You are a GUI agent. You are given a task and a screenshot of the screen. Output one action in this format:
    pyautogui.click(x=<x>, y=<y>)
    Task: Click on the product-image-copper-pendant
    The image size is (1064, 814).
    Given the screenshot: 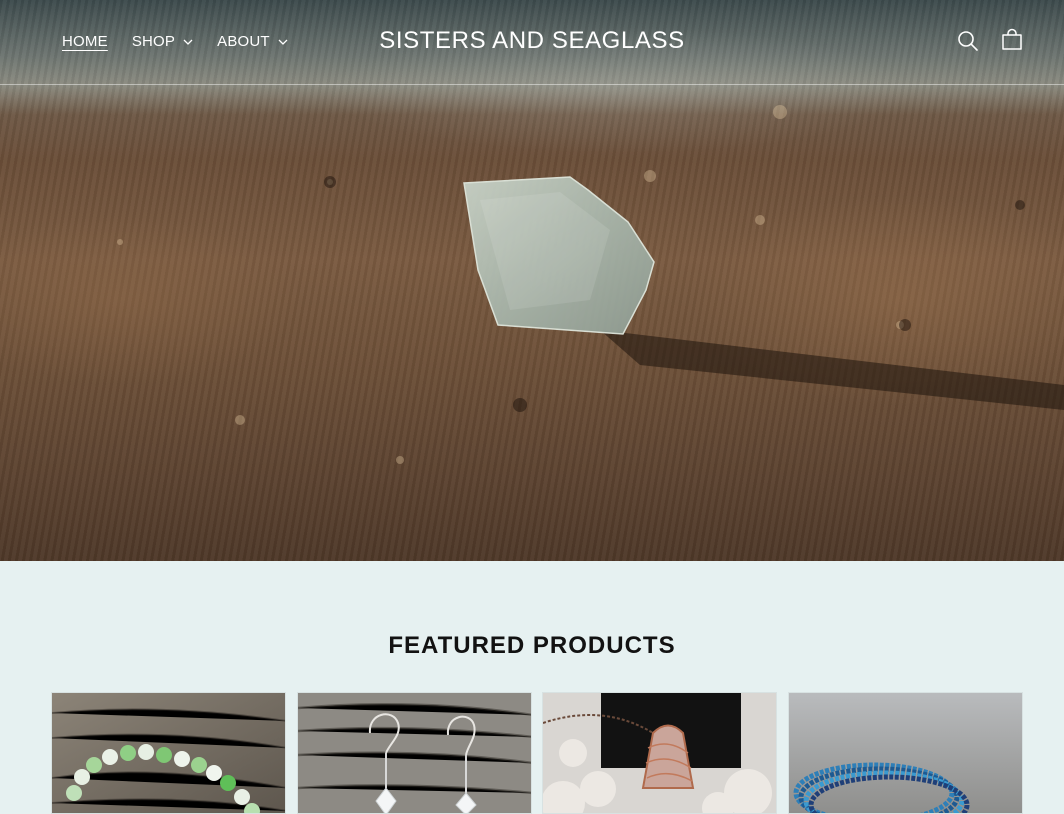 What is the action you would take?
    pyautogui.click(x=659, y=753)
    